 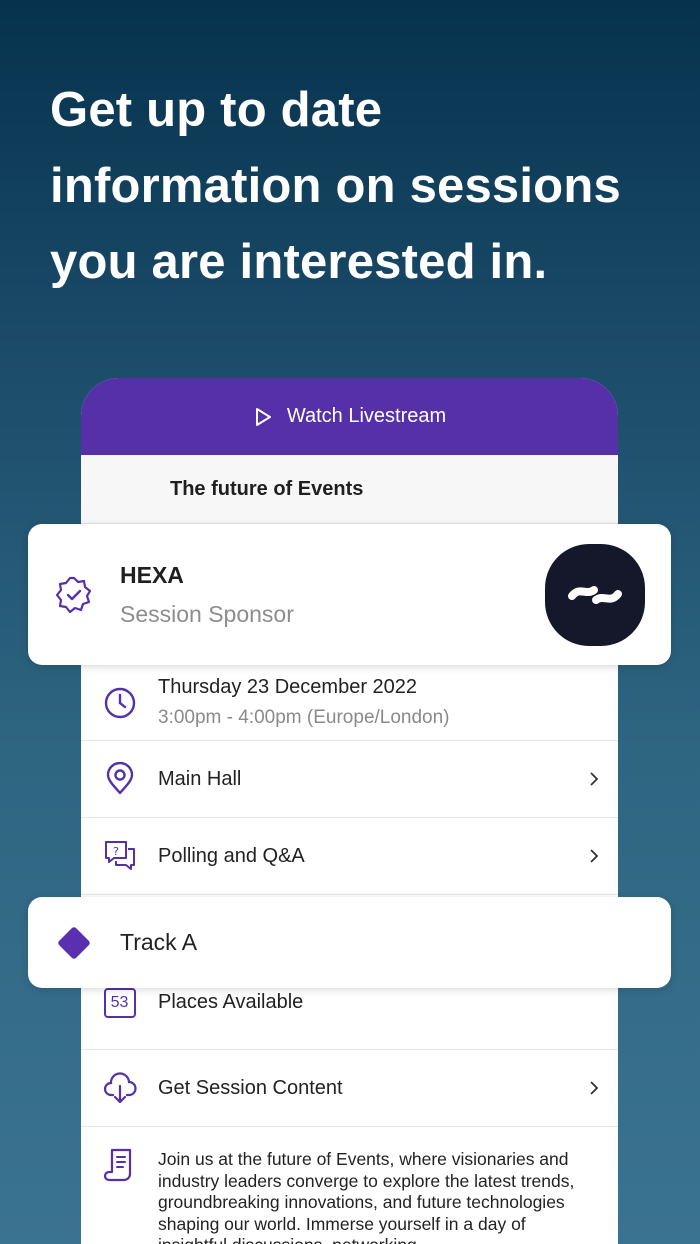 I want to click on watch-livestream-button: Watch Livestream, so click(x=349, y=416).